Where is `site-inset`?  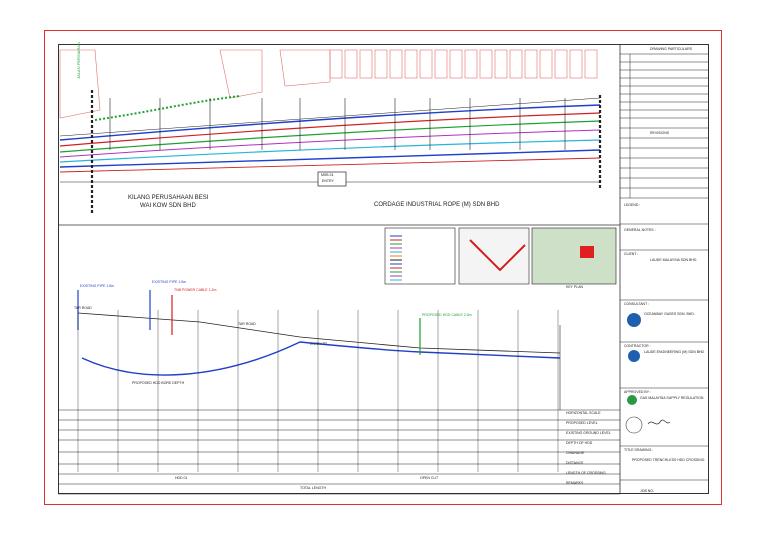
site-inset is located at coordinates (494, 256).